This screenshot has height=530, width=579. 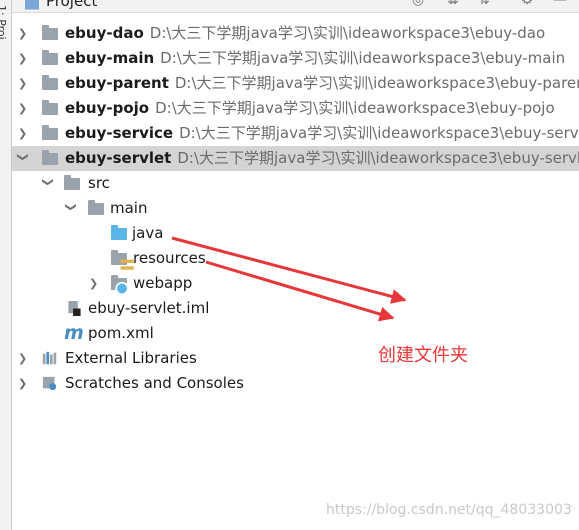 I want to click on annotation-arrows, so click(x=289, y=279).